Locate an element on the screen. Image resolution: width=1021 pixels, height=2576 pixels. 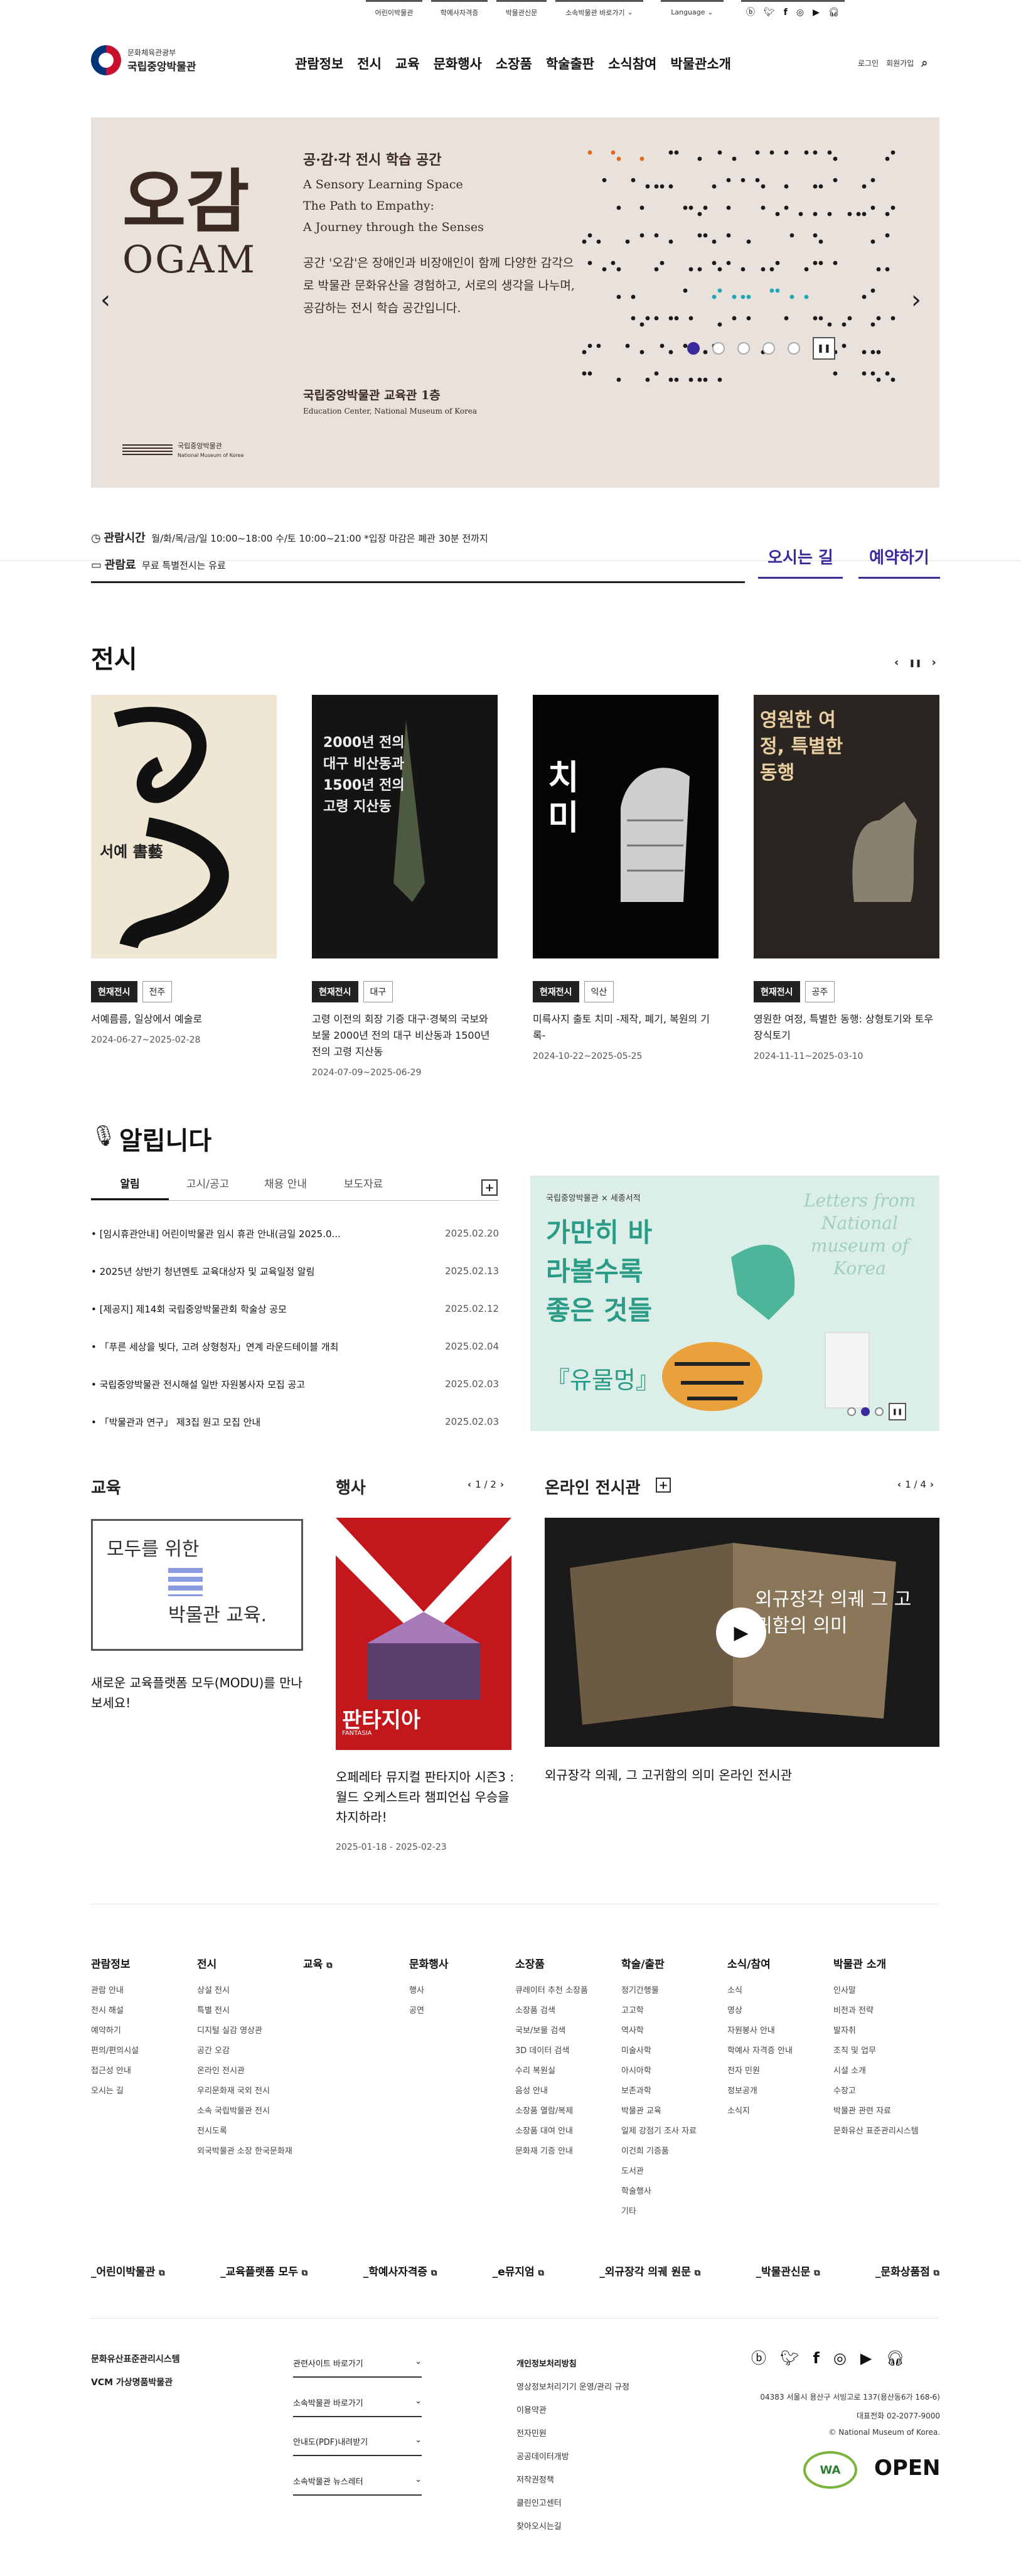
online-exhibition-video: 외규장각 의궤 그 고귀함의 의미 ▶ is located at coordinates (742, 1632).